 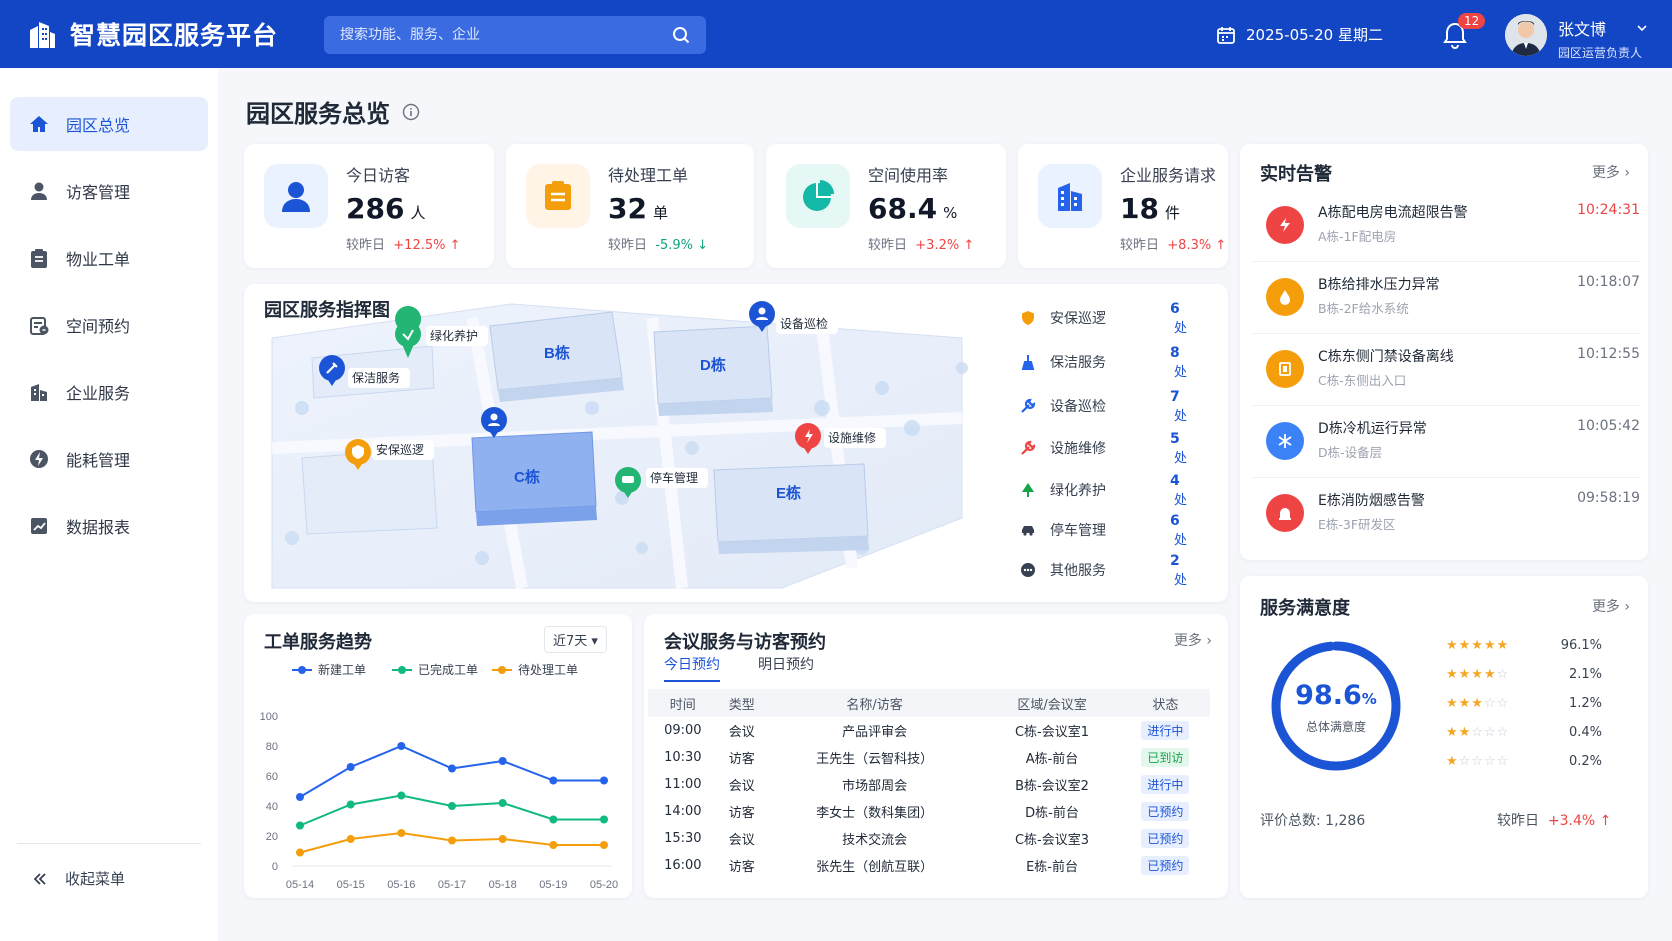 I want to click on alert-item: B栋给排水压力异常 B栋-2F给水系统 10:18:07, so click(x=1446, y=298).